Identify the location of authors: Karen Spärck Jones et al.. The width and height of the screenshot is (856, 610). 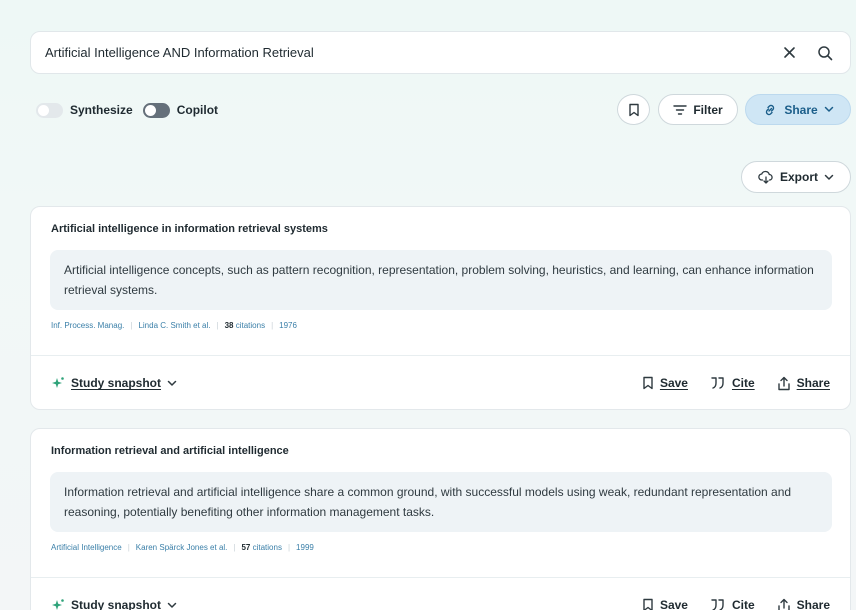
(182, 547).